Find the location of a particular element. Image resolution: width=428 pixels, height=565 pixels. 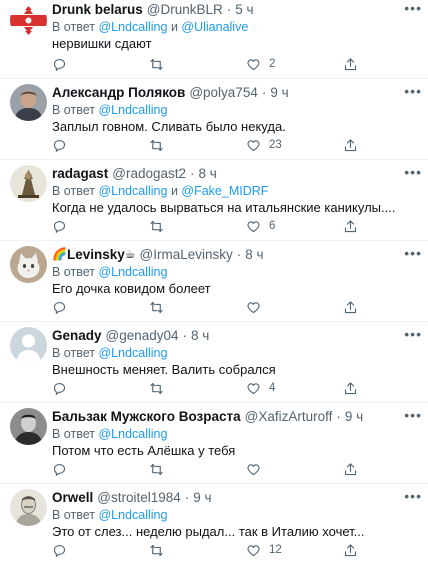

user-handle: @radogast2 is located at coordinates (149, 173).